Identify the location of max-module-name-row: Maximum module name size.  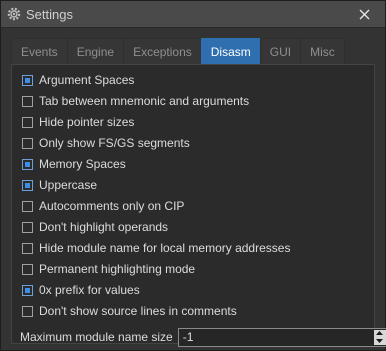
(203, 337).